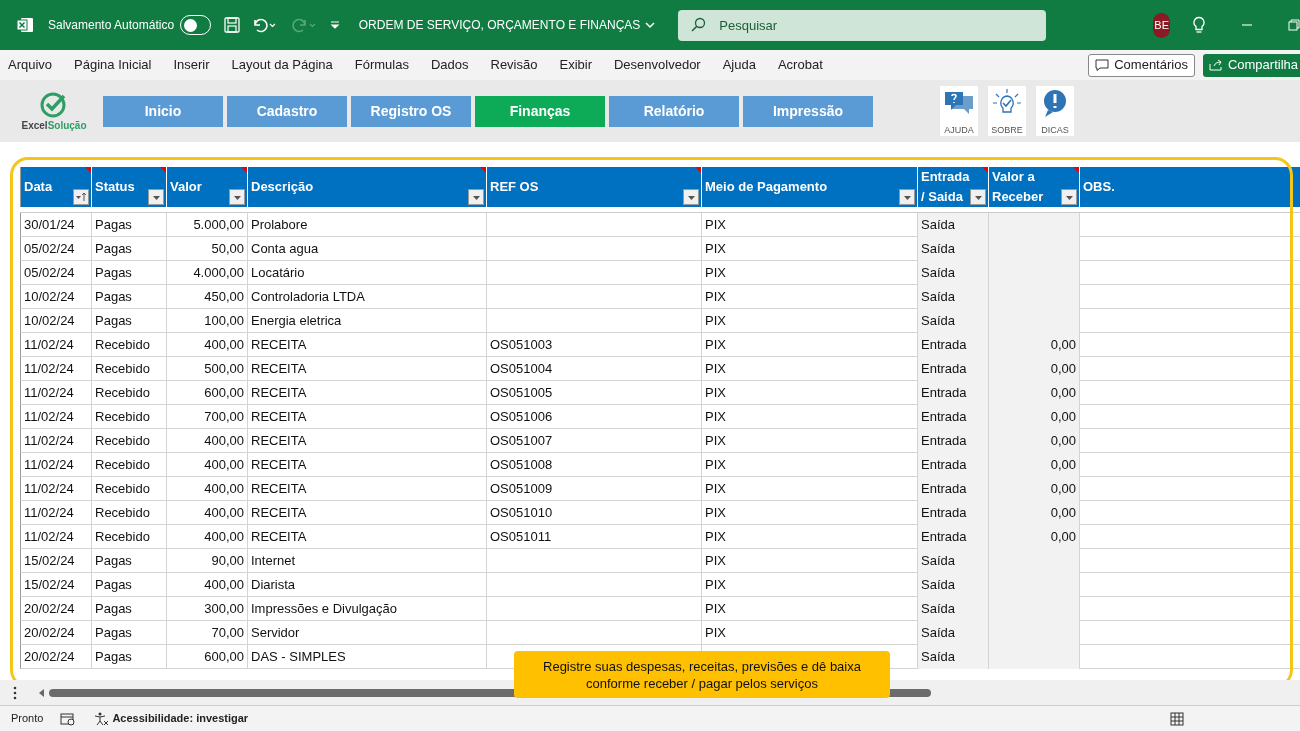 This screenshot has width=1300, height=731. What do you see at coordinates (334, 25) in the screenshot?
I see `customize-icon` at bounding box center [334, 25].